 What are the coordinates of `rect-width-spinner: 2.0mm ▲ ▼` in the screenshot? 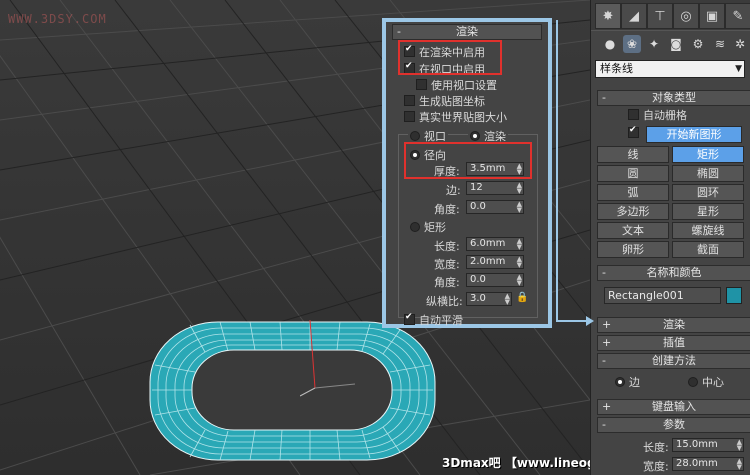 It's located at (495, 262).